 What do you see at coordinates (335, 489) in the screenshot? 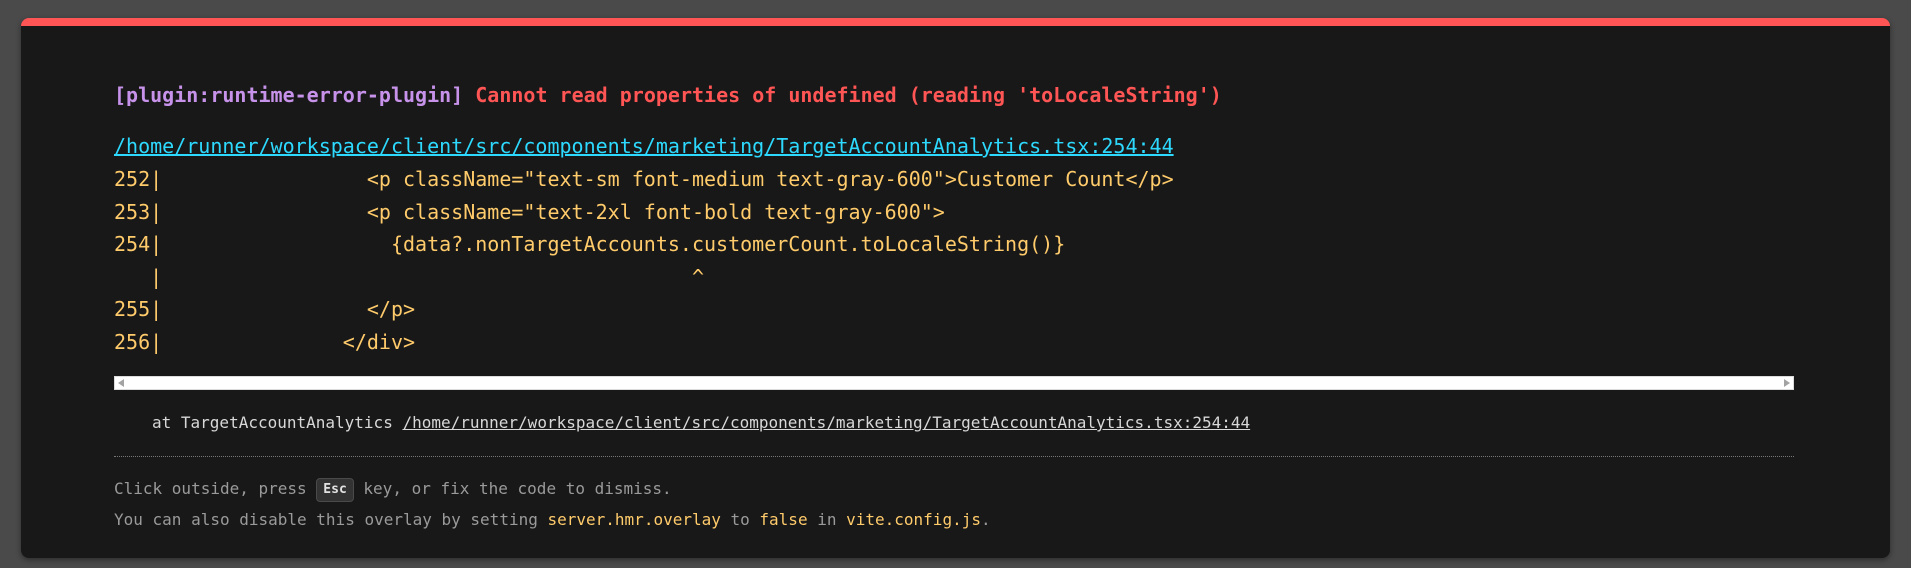
I see `esc-key-badge: Esc` at bounding box center [335, 489].